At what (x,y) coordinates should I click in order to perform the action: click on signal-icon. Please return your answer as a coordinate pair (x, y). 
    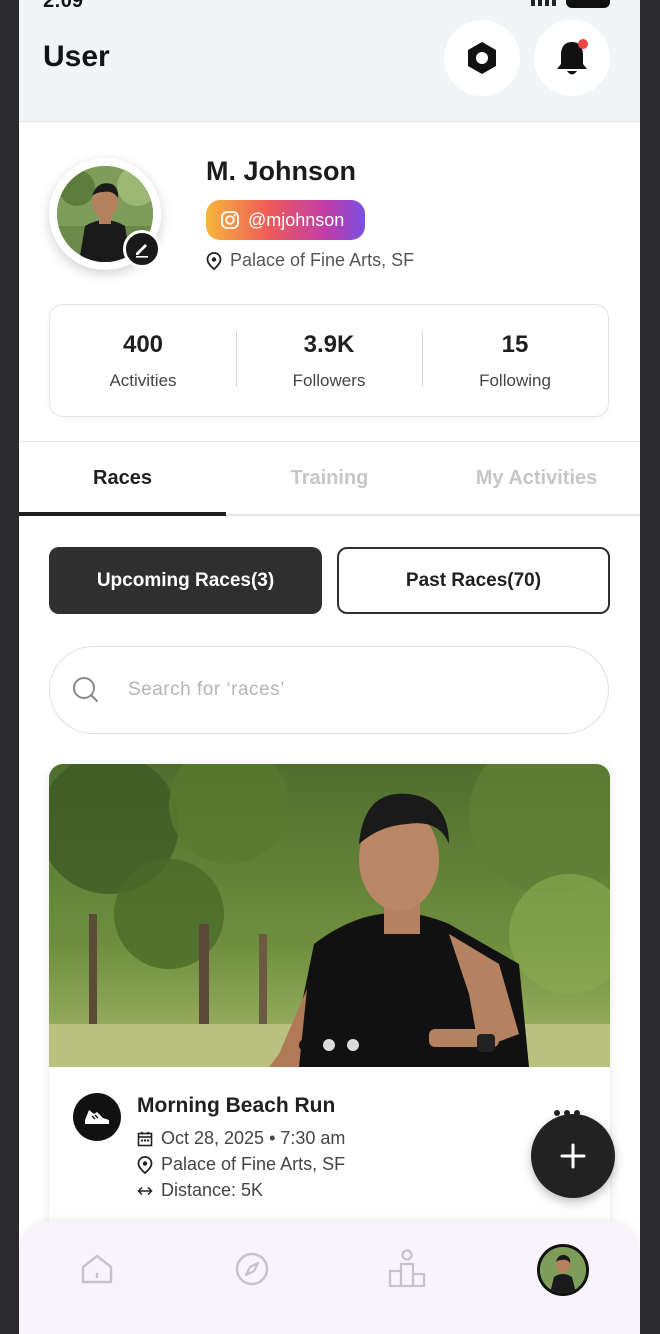
    Looking at the image, I should click on (543, 3).